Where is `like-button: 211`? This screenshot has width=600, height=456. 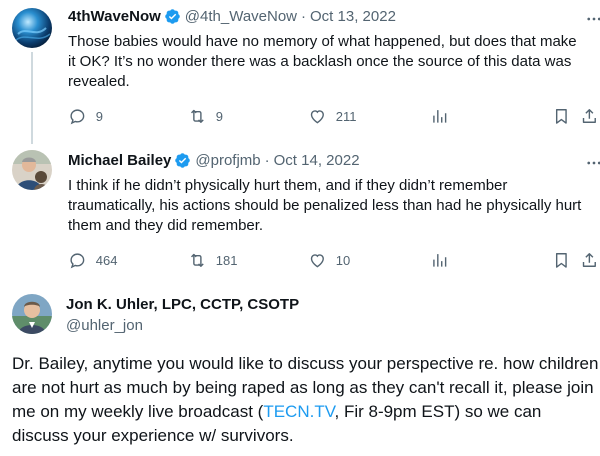 like-button: 211 is located at coordinates (332, 116).